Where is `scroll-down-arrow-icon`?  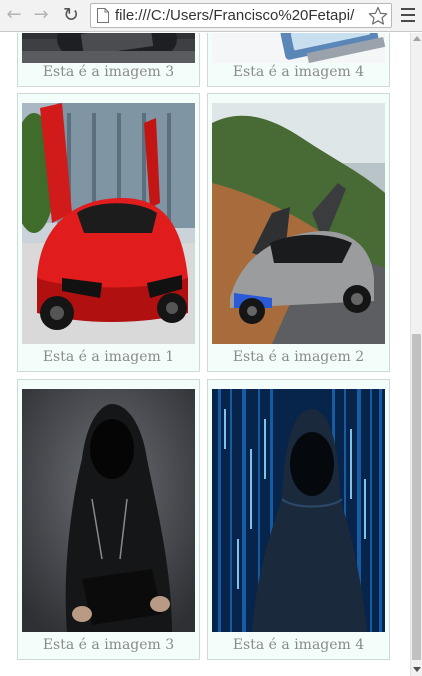 scroll-down-arrow-icon is located at coordinates (417, 669).